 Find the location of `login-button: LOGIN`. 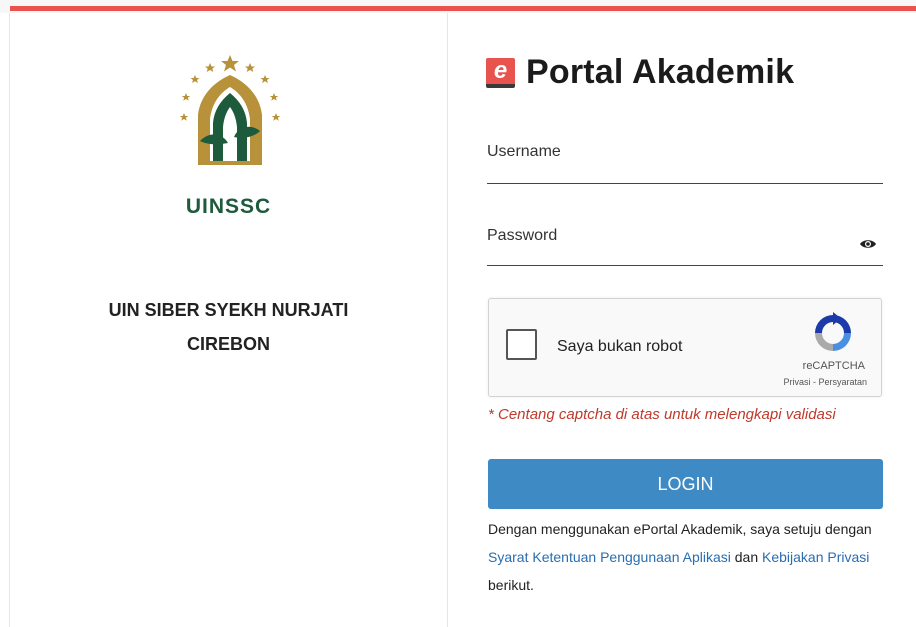

login-button: LOGIN is located at coordinates (685, 484).